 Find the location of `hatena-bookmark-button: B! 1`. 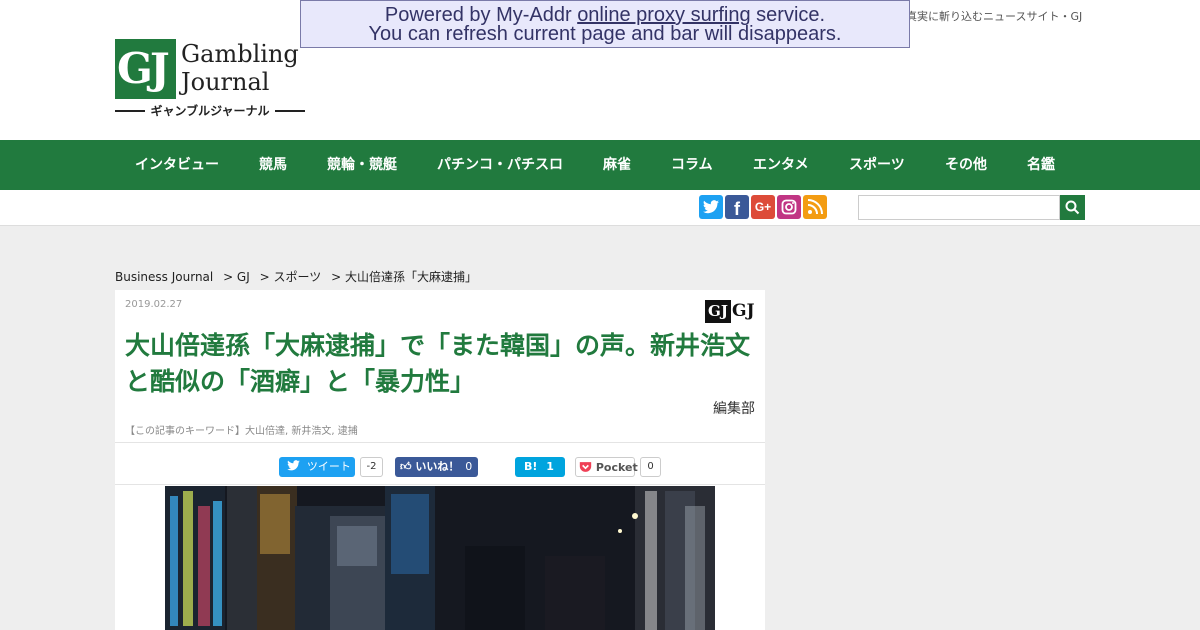

hatena-bookmark-button: B! 1 is located at coordinates (540, 467).